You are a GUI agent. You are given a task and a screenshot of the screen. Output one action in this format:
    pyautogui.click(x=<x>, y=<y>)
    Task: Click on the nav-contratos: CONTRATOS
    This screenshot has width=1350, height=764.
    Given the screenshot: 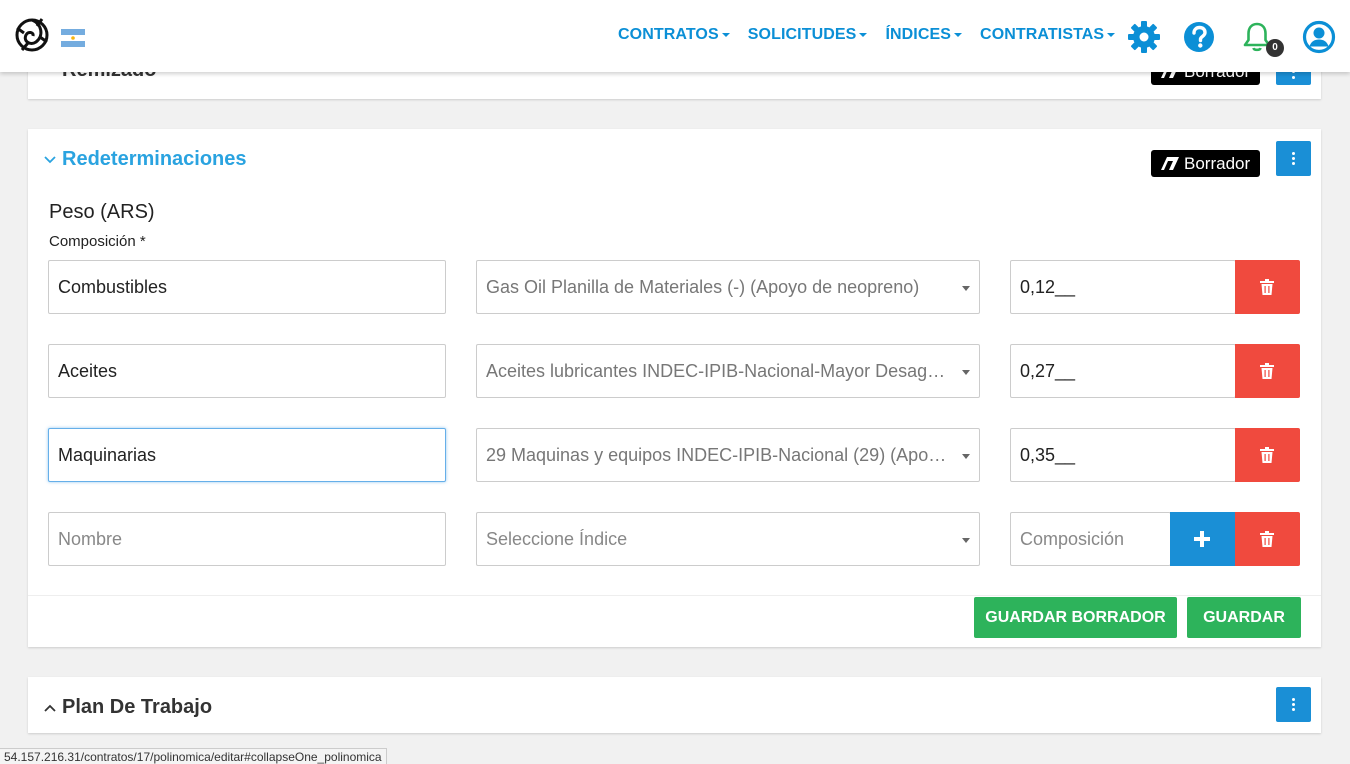 What is the action you would take?
    pyautogui.click(x=674, y=35)
    